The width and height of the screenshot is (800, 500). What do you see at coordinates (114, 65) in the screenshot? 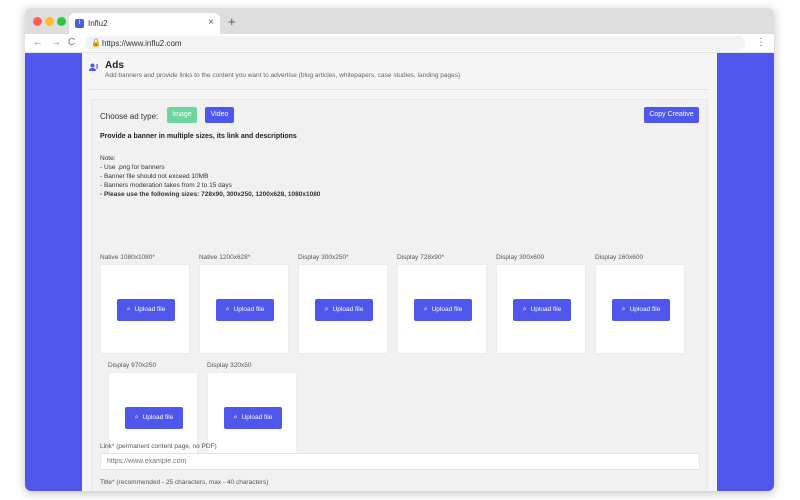
I see `page-title: Ads` at bounding box center [114, 65].